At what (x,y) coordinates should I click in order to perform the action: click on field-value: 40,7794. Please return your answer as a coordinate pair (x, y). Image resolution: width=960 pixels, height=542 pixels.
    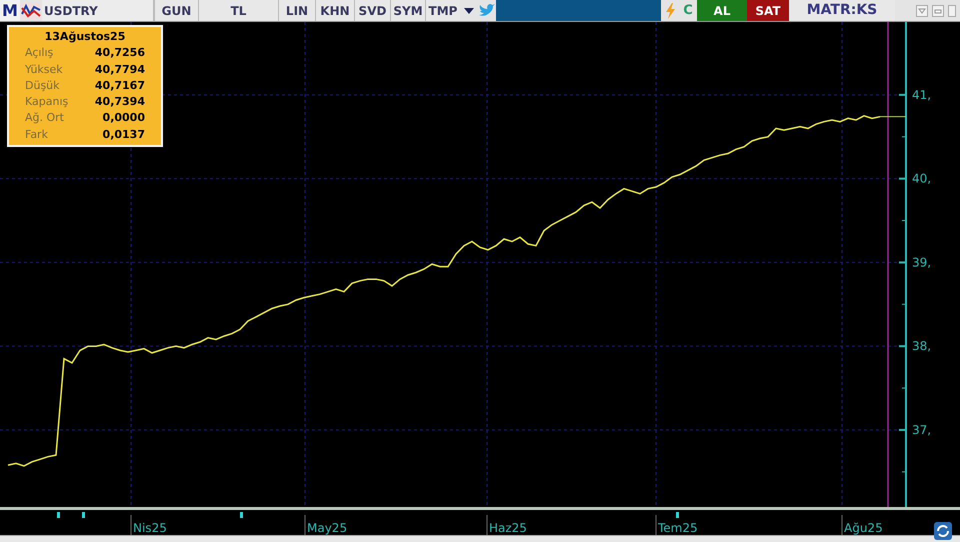
    Looking at the image, I should click on (119, 70).